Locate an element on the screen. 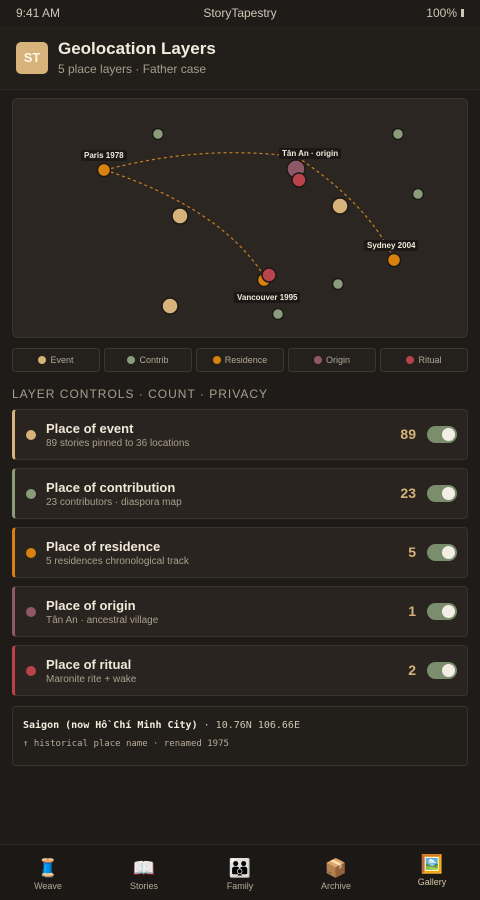 This screenshot has height=900, width=480. layer-description: 23 contributors · diaspora map is located at coordinates (114, 502).